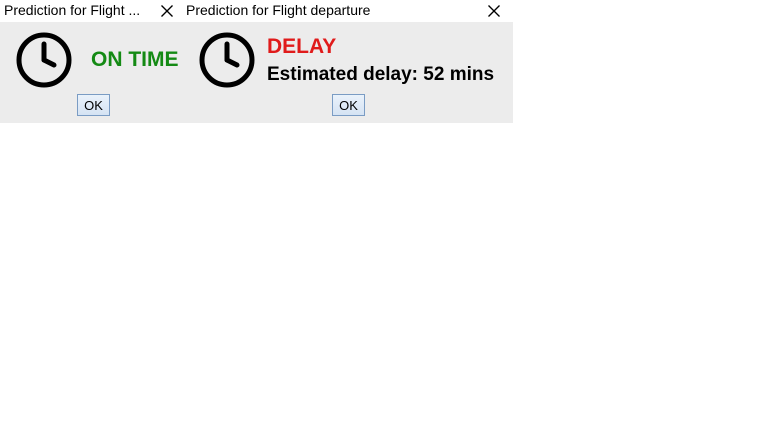 This screenshot has height=432, width=768. What do you see at coordinates (348, 105) in the screenshot?
I see `delay-ok-button: OK` at bounding box center [348, 105].